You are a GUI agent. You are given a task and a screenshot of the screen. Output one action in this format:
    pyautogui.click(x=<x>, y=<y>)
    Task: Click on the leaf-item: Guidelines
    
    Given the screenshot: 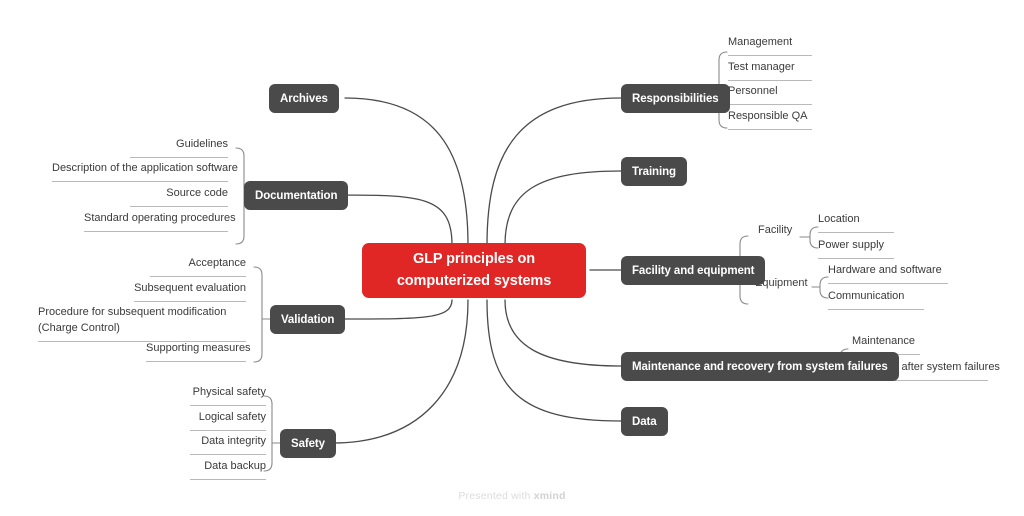 What is the action you would take?
    pyautogui.click(x=179, y=147)
    